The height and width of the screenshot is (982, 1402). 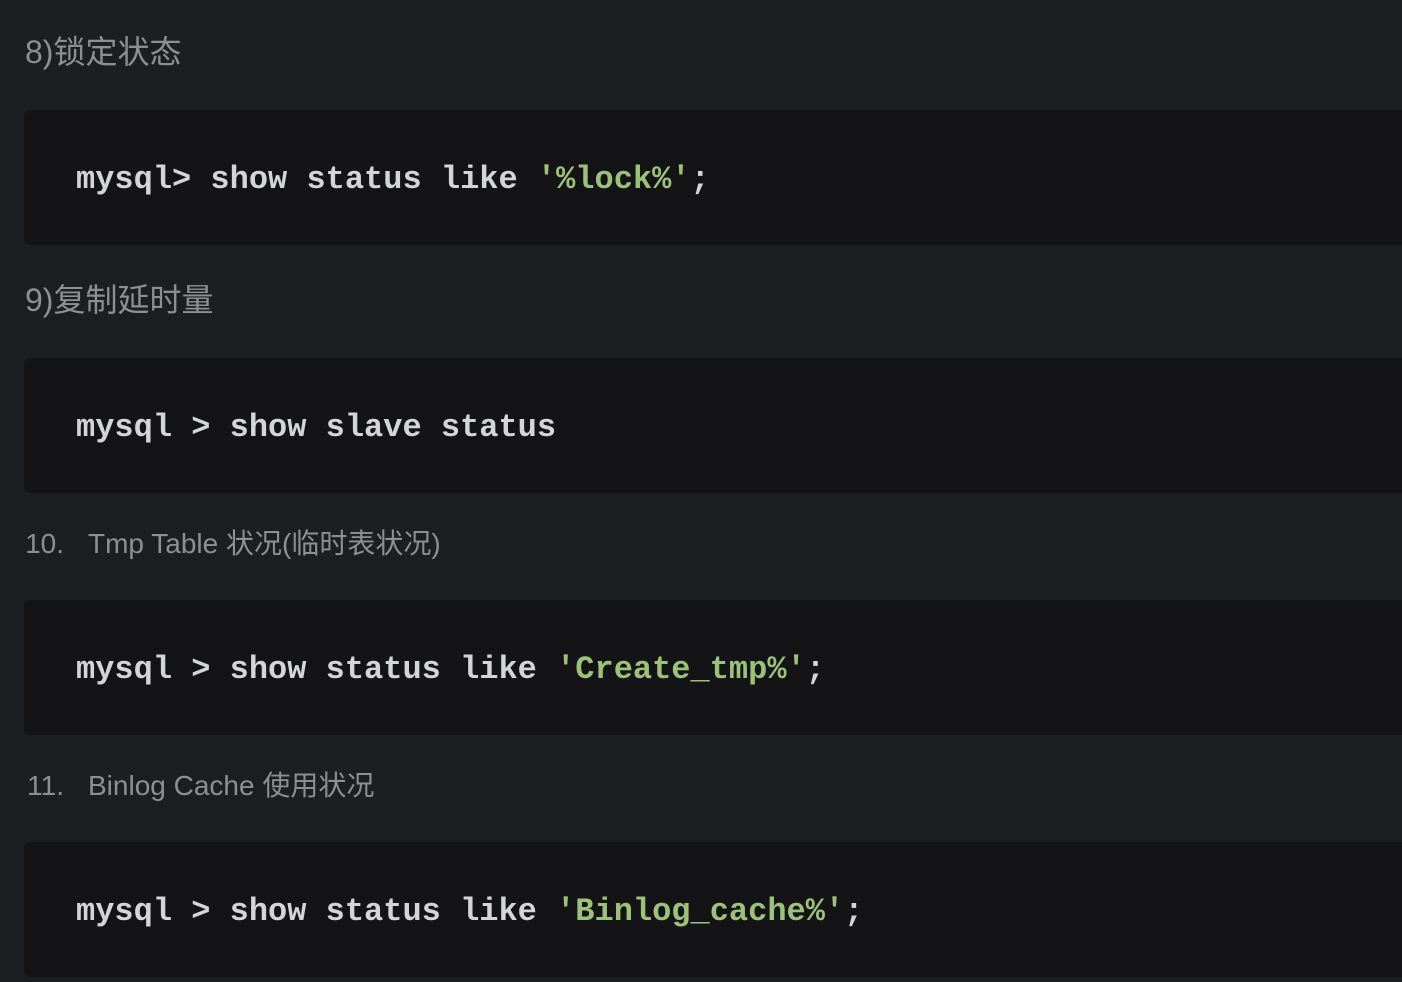 I want to click on list-item-number: 11., so click(x=45, y=785).